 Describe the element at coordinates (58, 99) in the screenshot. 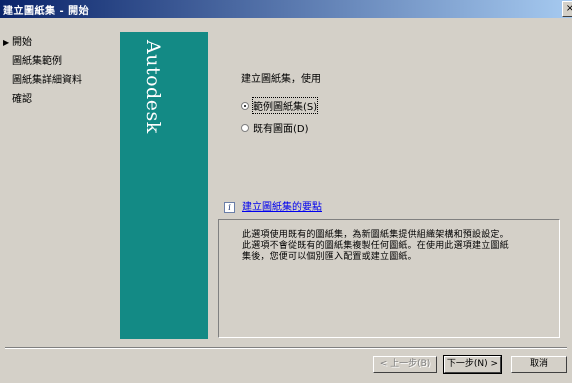

I see `step-confirm: 確認` at that location.